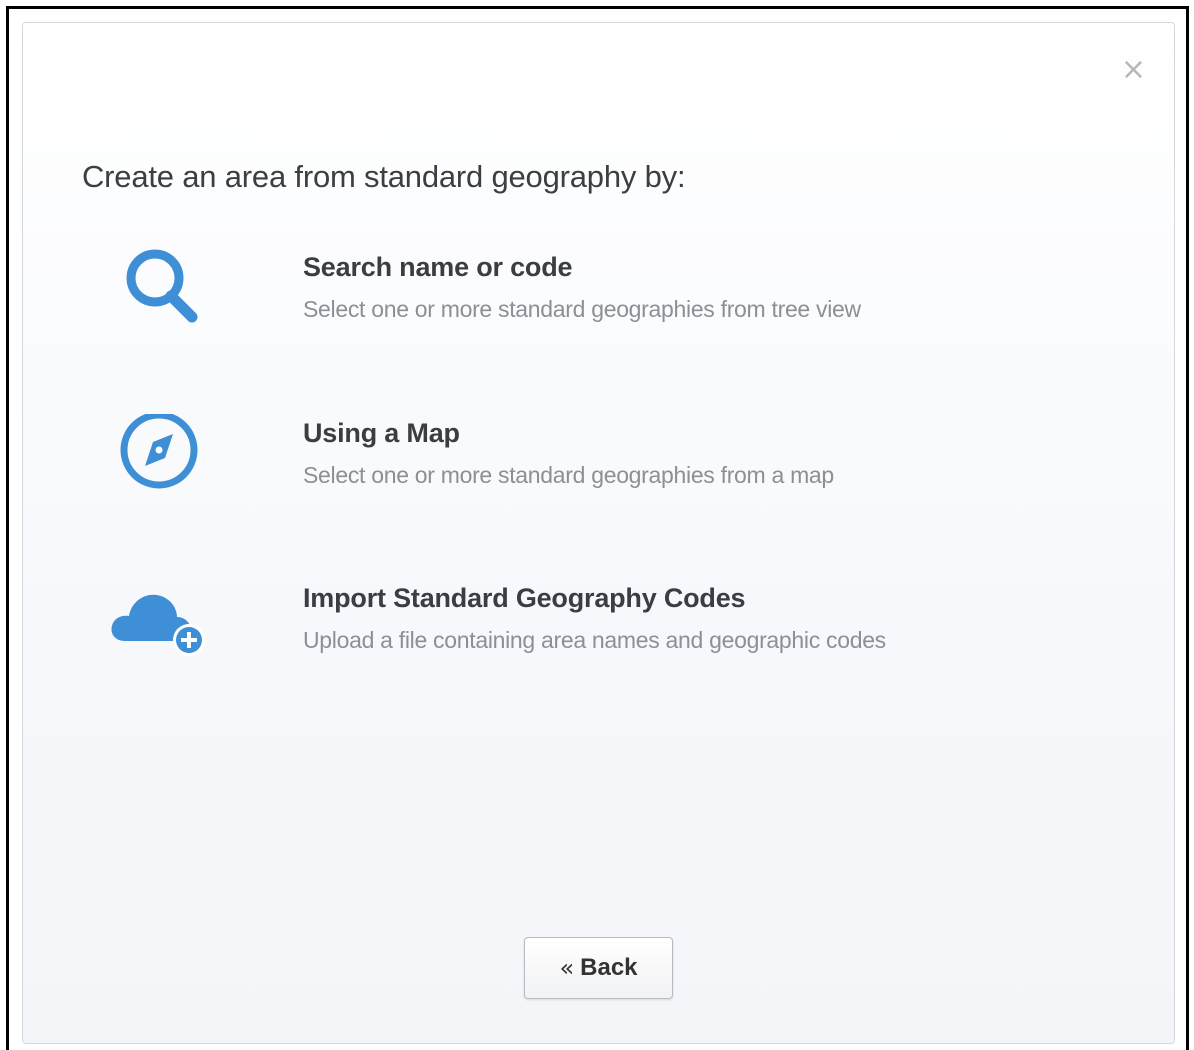  Describe the element at coordinates (163, 462) in the screenshot. I see `compass-icon` at that location.